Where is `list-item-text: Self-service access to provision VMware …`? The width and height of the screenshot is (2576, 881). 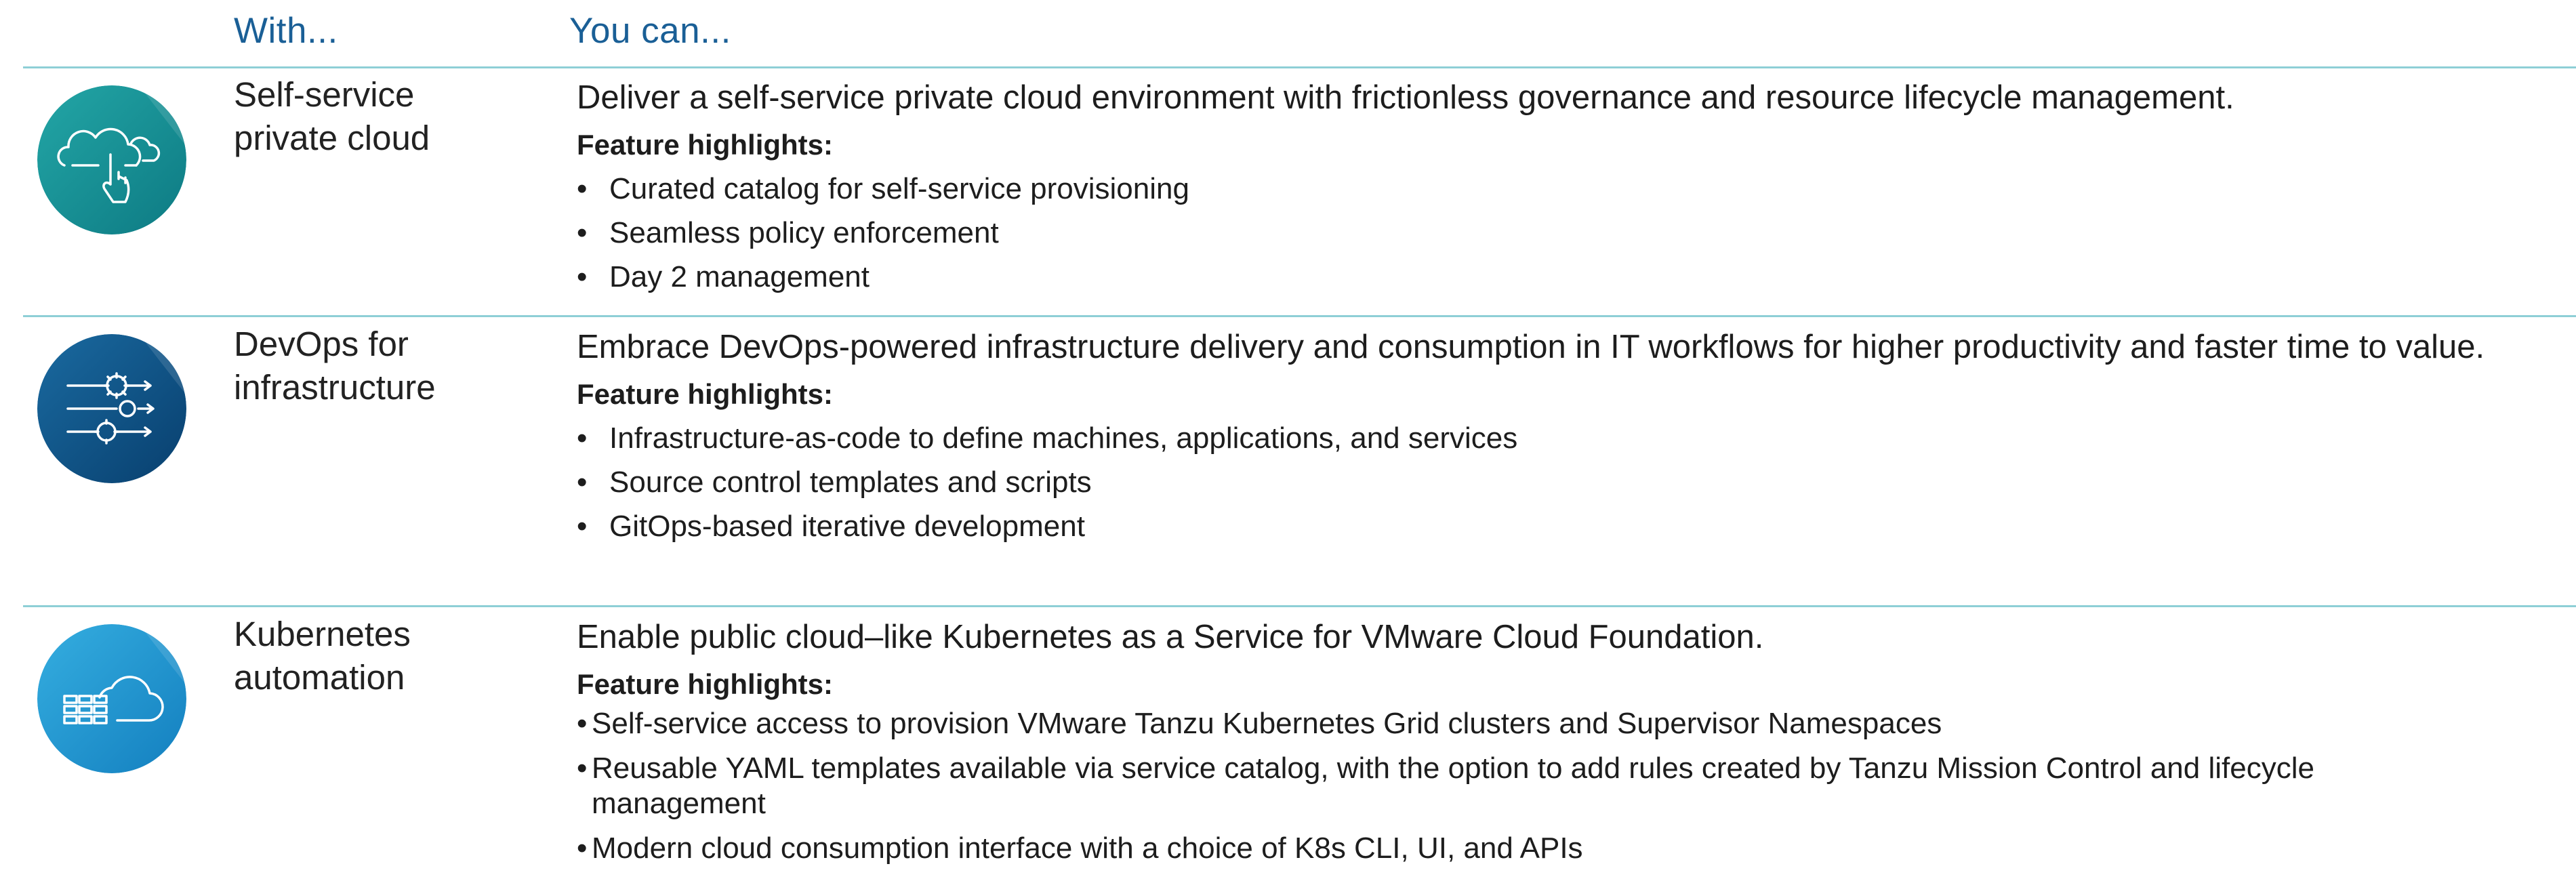
list-item-text: Self-service access to provision VMware … is located at coordinates (1267, 723).